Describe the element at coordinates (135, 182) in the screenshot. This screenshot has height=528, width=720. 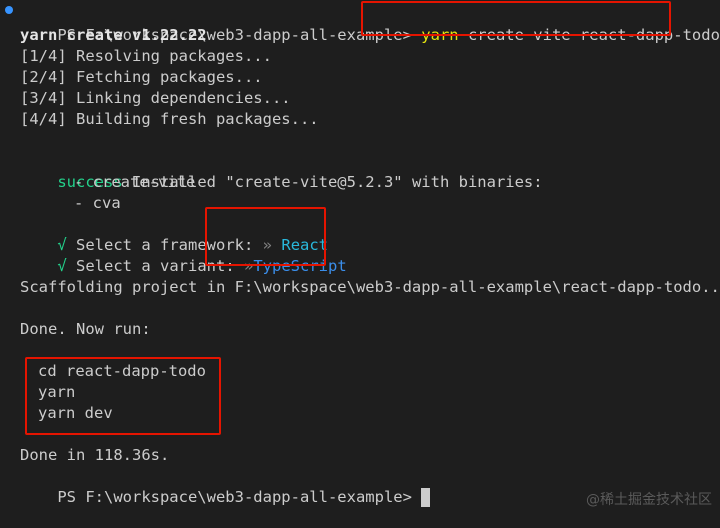
I see `binary-item: - create-vite` at that location.